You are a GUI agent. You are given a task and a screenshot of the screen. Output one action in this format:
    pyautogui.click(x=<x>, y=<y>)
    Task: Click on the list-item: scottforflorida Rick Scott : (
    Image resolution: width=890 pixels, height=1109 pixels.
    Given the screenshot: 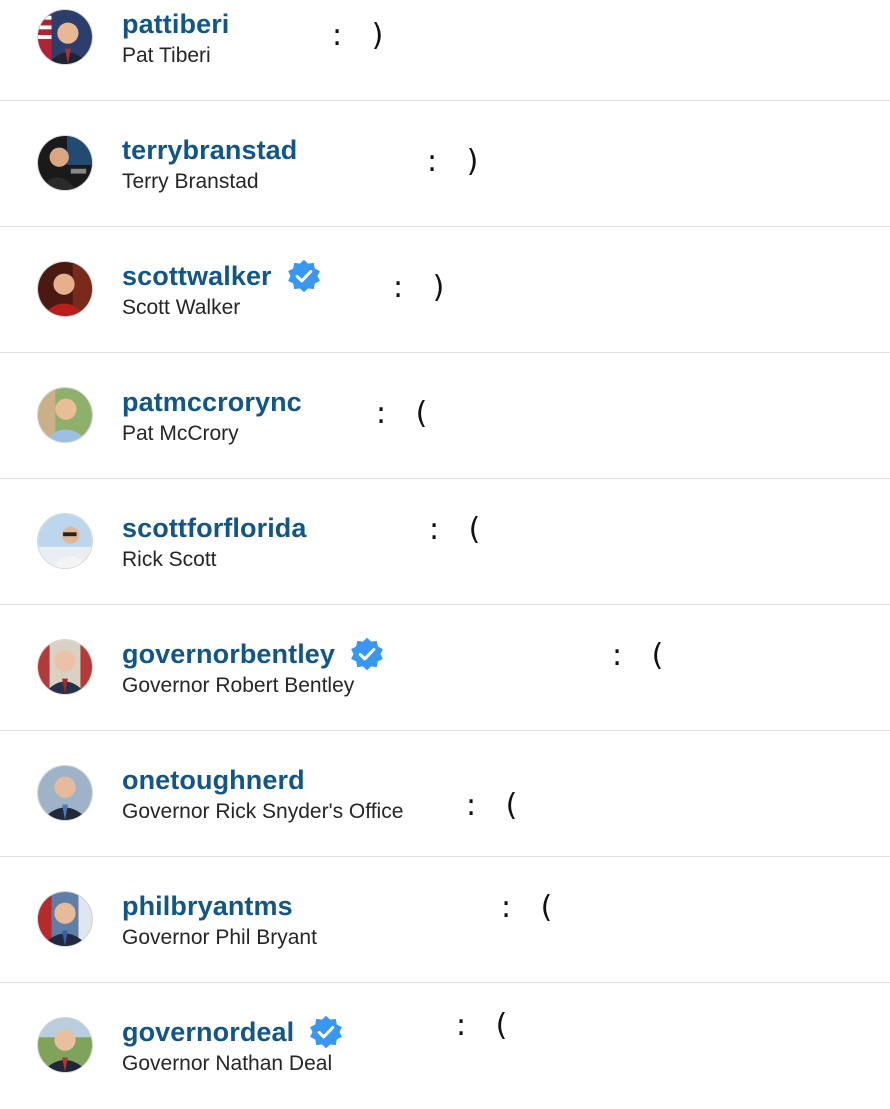 What is the action you would take?
    pyautogui.click(x=445, y=542)
    